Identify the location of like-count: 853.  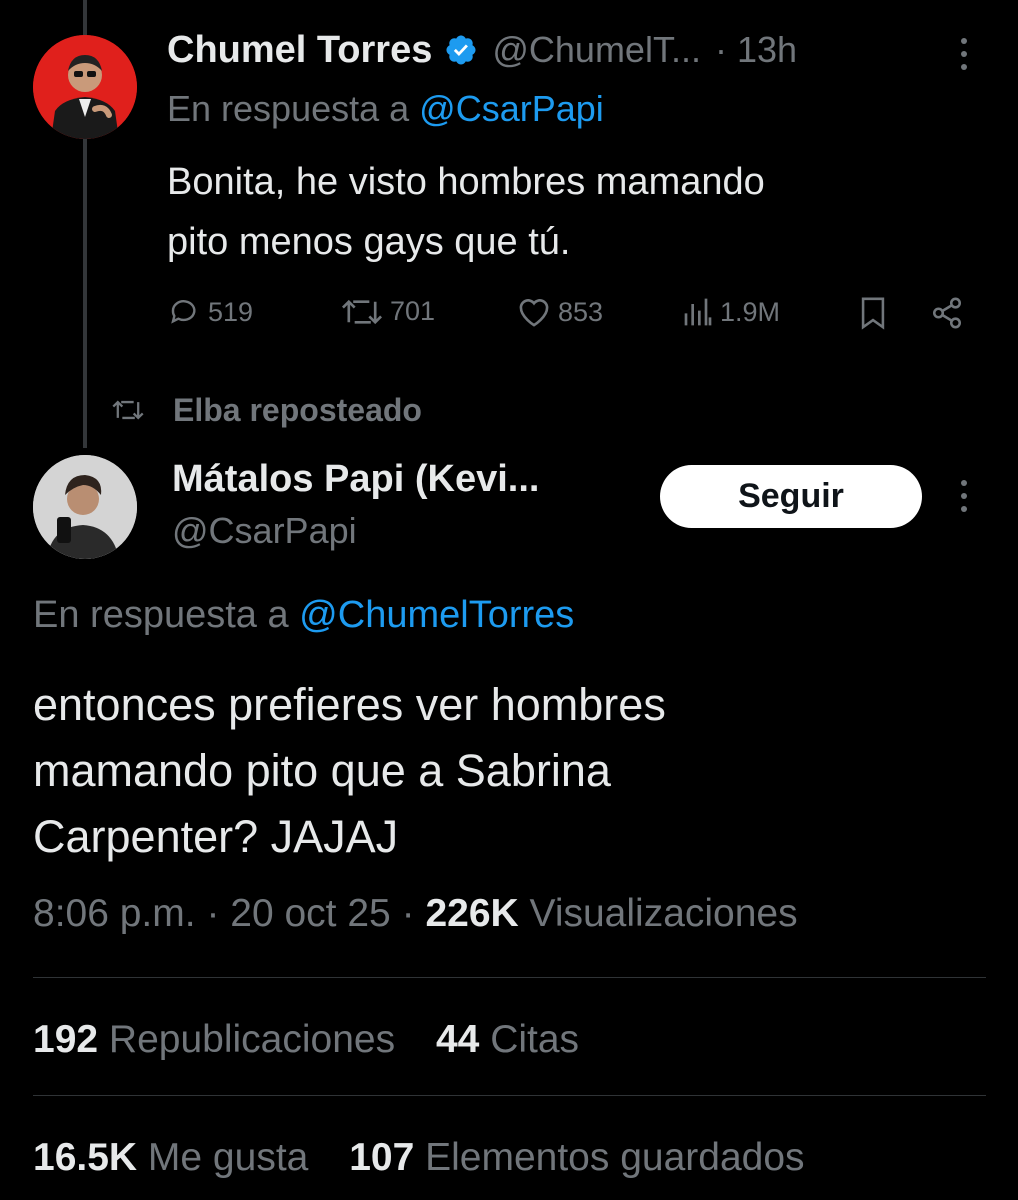
(581, 311).